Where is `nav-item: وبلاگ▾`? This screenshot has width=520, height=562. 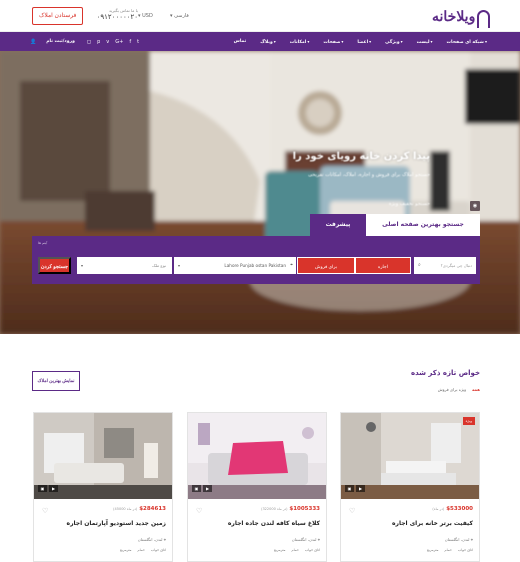
nav-item: وبلاگ▾ is located at coordinates (268, 42).